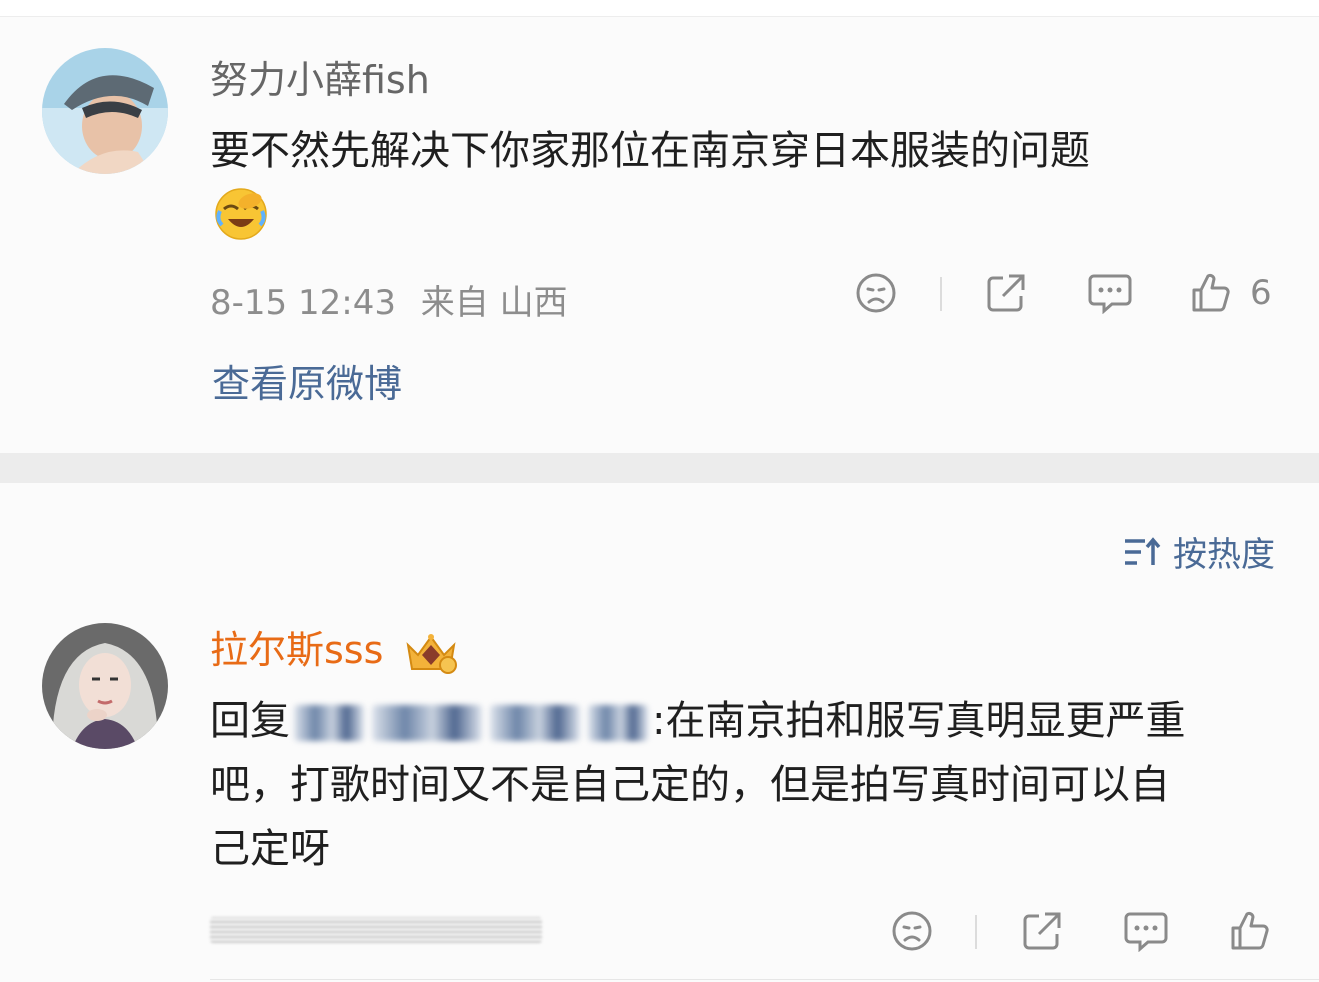 The width and height of the screenshot is (1319, 982). I want to click on comment-username: 努力小薛fish, so click(320, 80).